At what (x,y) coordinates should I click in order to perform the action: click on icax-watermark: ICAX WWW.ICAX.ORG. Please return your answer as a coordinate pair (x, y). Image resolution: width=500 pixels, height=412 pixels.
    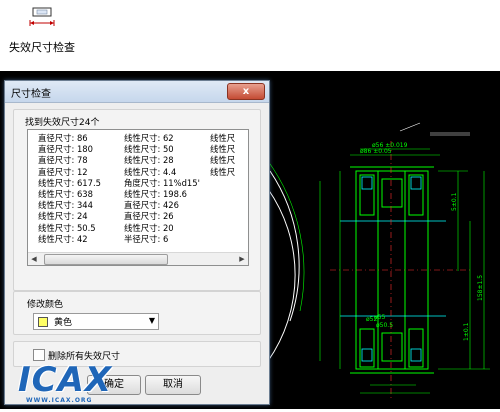
    Looking at the image, I should click on (70, 384).